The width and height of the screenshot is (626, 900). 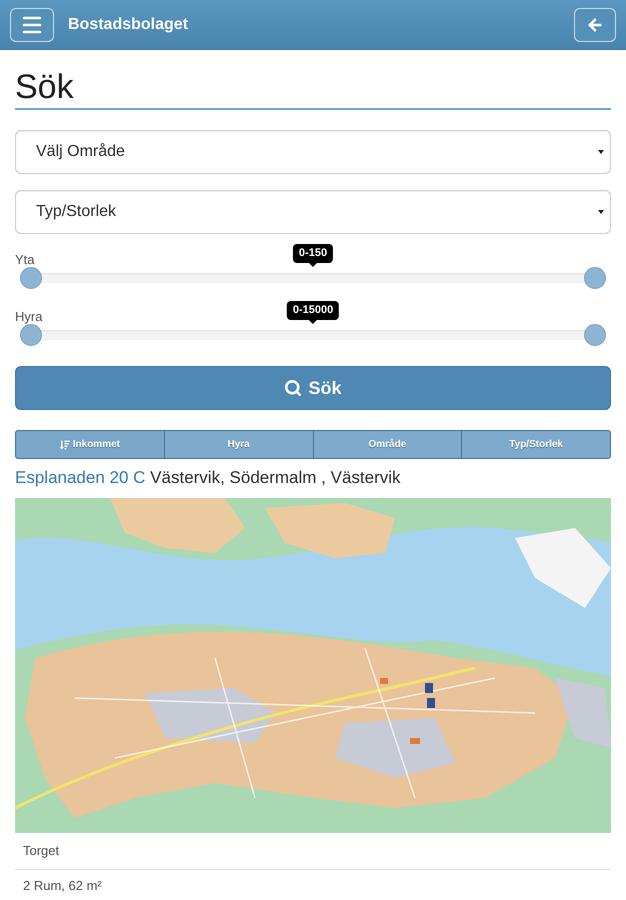 What do you see at coordinates (32, 25) in the screenshot?
I see `menu-button` at bounding box center [32, 25].